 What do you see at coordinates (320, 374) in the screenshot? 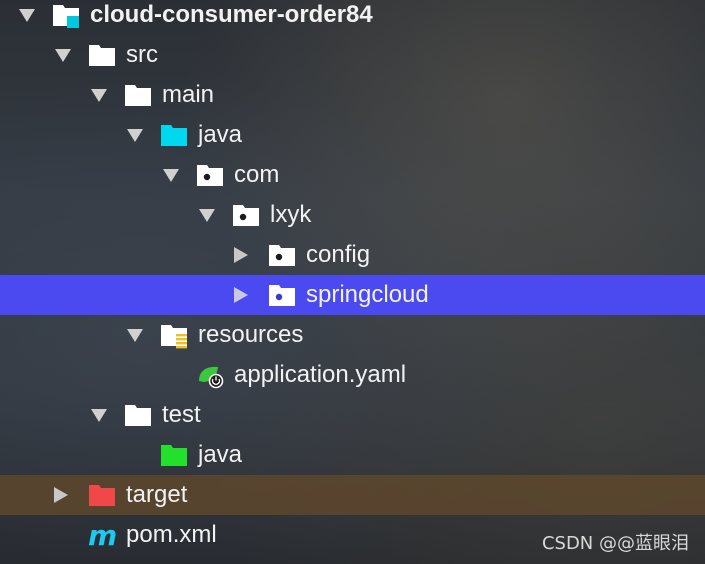
I see `application-yaml-label: application.yaml` at bounding box center [320, 374].